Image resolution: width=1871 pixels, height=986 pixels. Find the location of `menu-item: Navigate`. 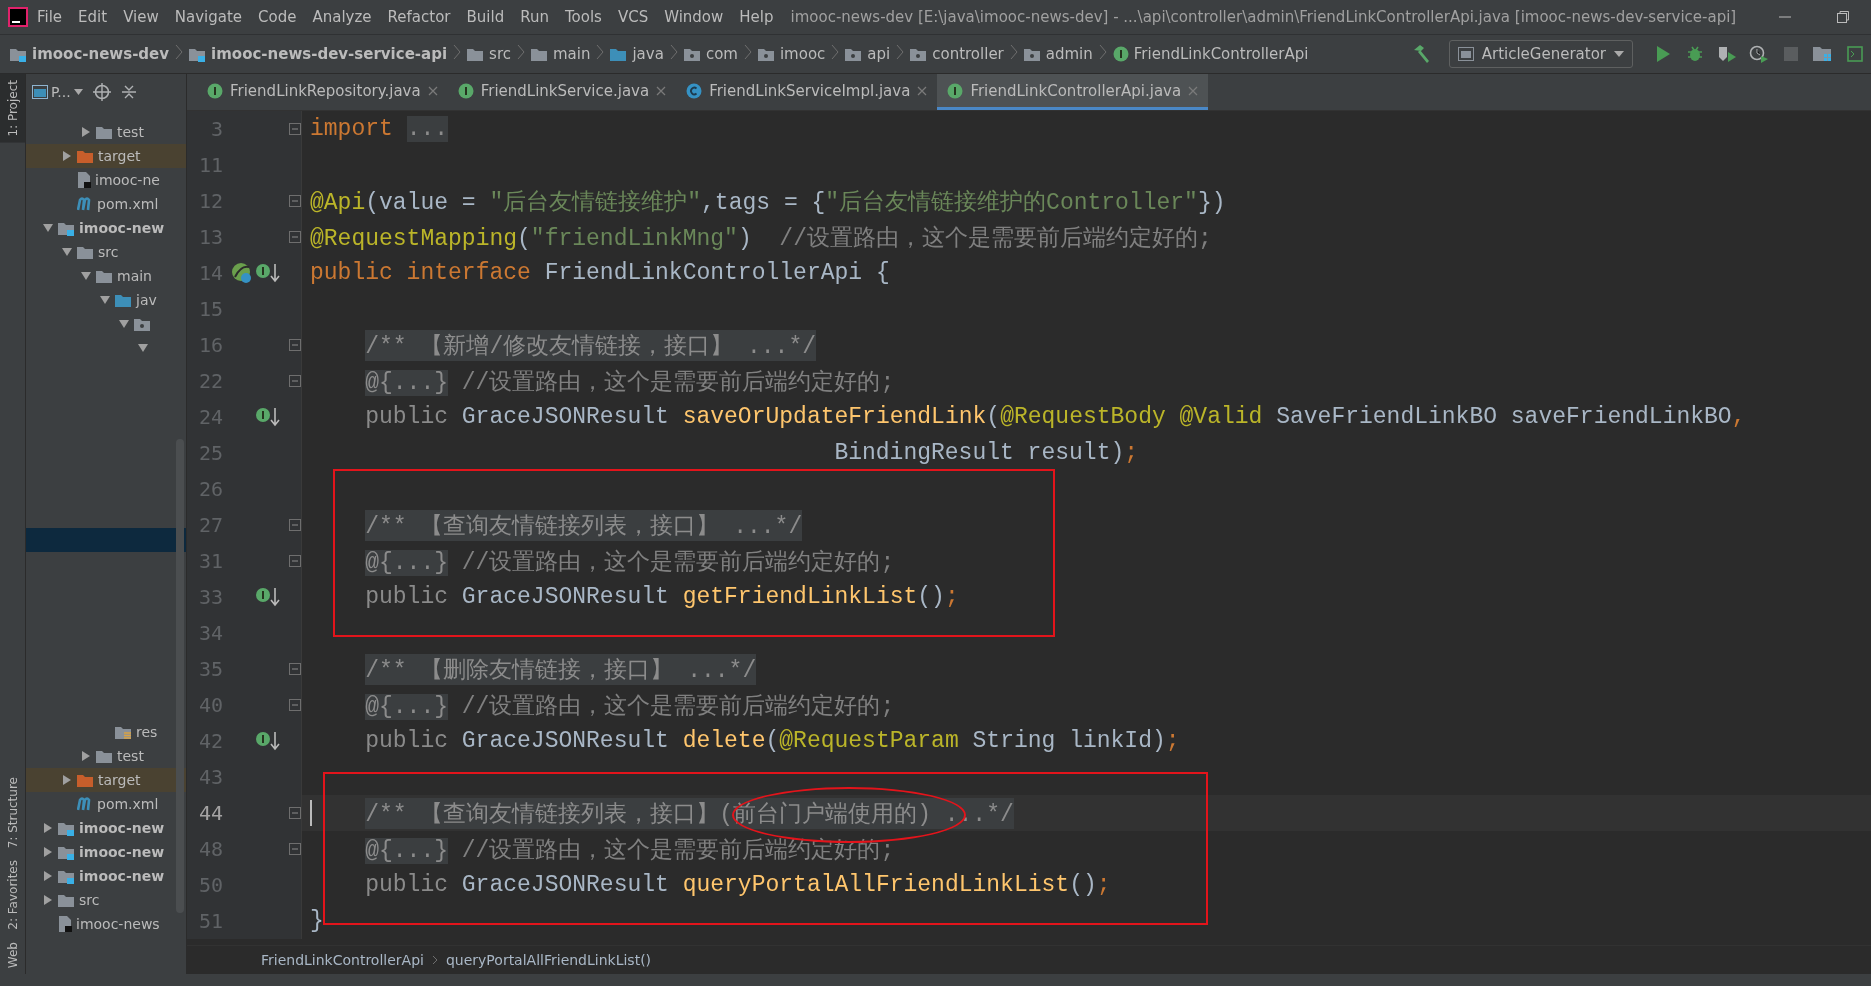

menu-item: Navigate is located at coordinates (208, 17).